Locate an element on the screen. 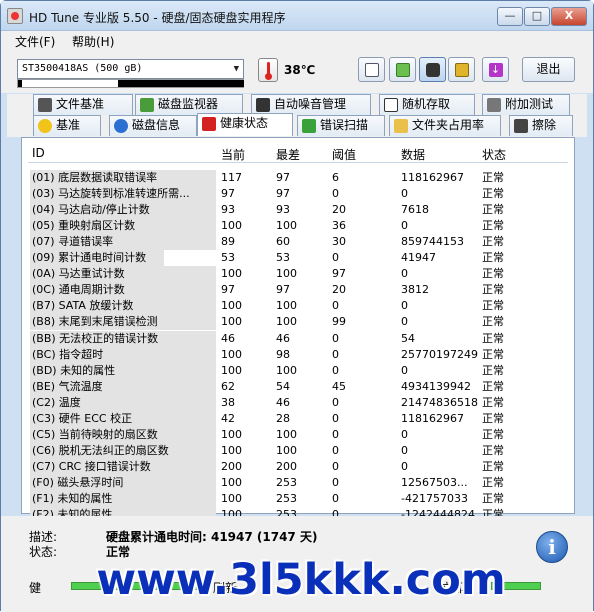 The height and width of the screenshot is (612, 594). capacity-segment is located at coordinates (20, 83).